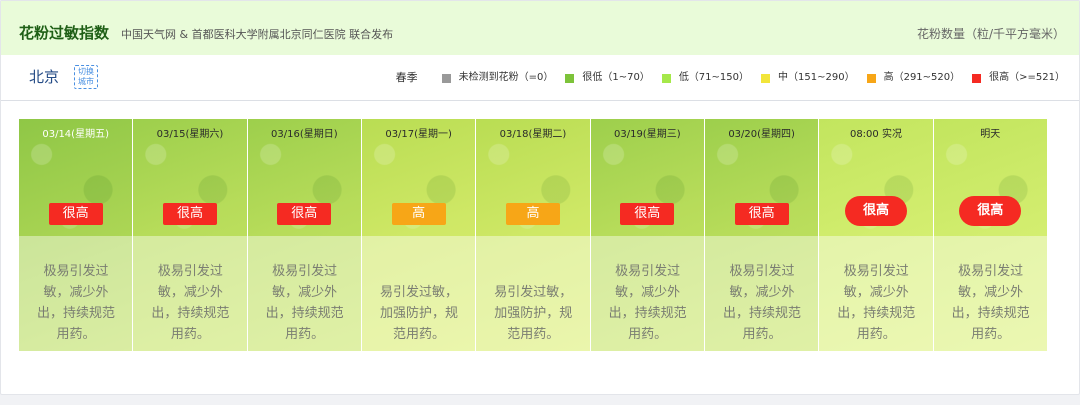 The image size is (1080, 405). What do you see at coordinates (406, 77) in the screenshot?
I see `season-label: 春季` at bounding box center [406, 77].